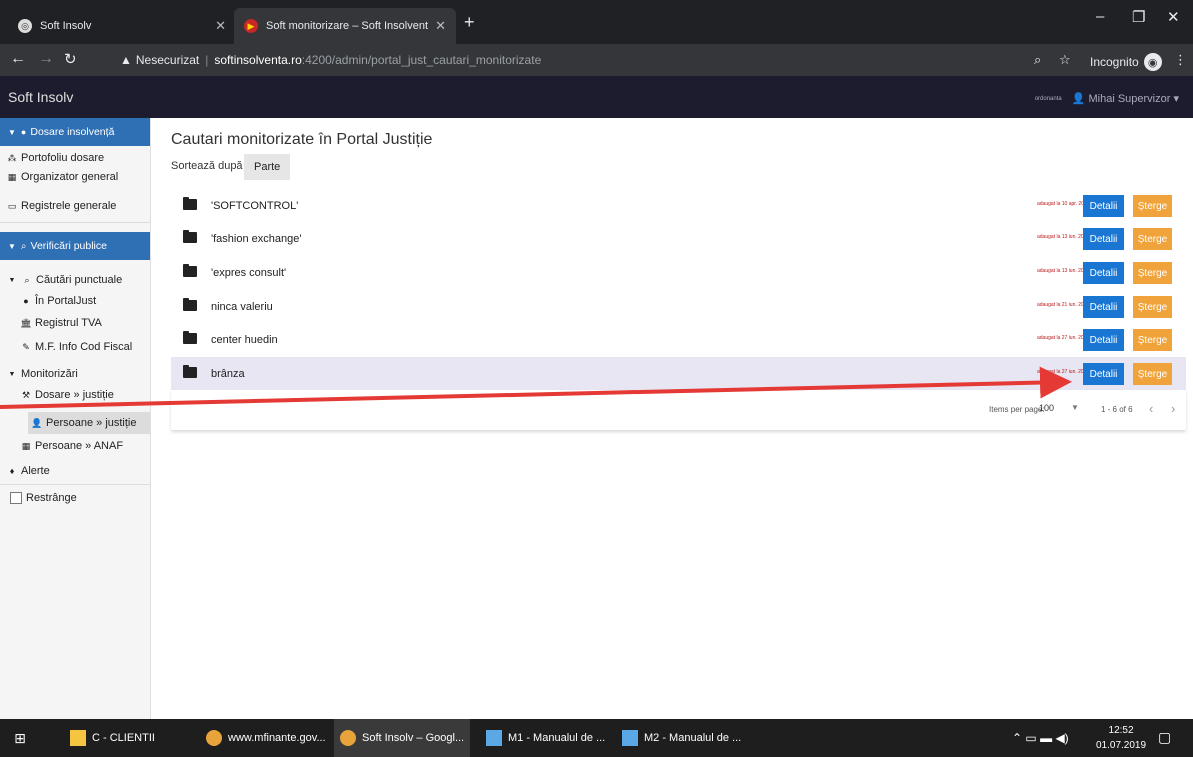 Image resolution: width=1193 pixels, height=757 pixels. What do you see at coordinates (12, 176) in the screenshot?
I see `calendar-icon: ▦` at bounding box center [12, 176].